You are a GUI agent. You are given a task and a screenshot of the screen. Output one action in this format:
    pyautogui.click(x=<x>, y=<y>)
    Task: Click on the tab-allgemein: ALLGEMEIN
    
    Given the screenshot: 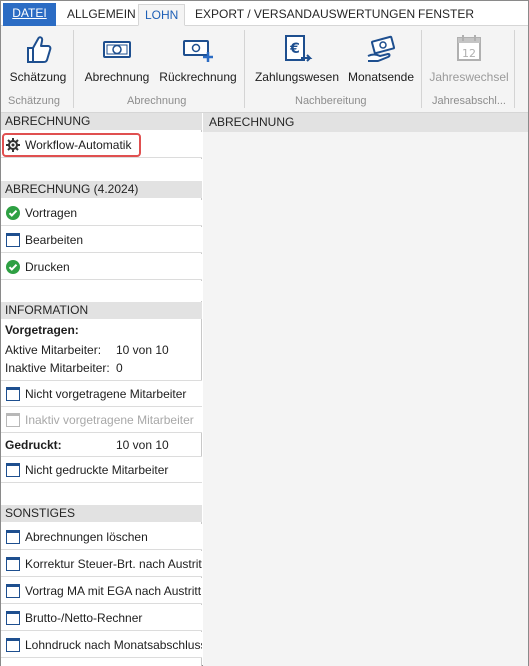 What is the action you would take?
    pyautogui.click(x=101, y=15)
    